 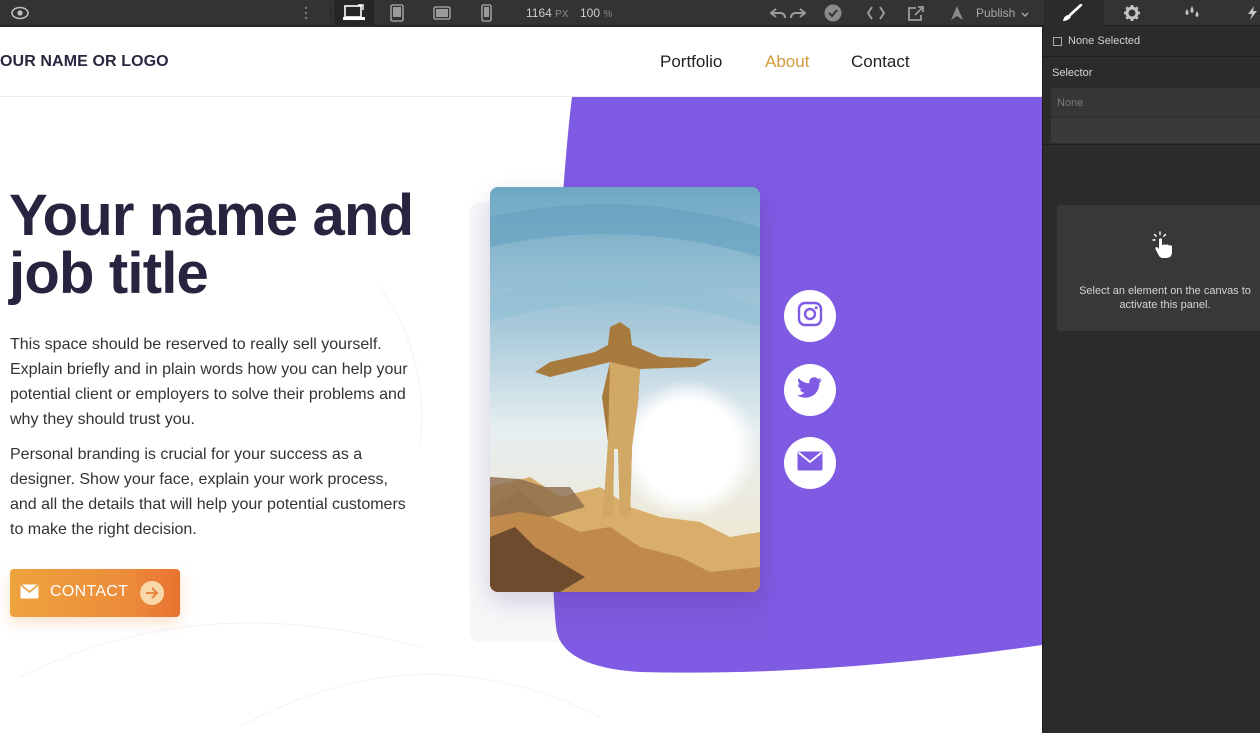 I want to click on none-selected-label: None Selected, so click(x=1104, y=41).